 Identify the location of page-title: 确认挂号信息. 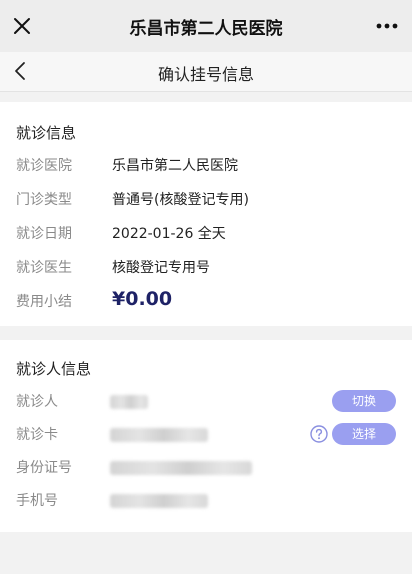
(205, 74).